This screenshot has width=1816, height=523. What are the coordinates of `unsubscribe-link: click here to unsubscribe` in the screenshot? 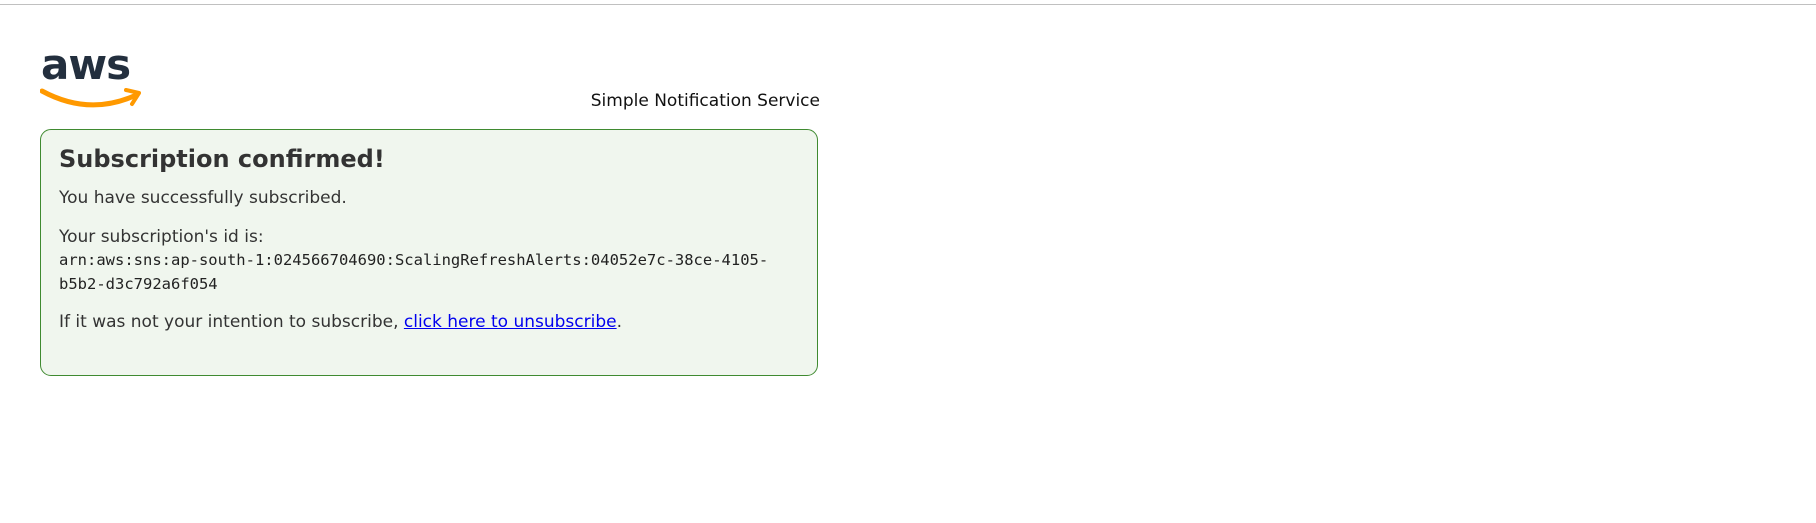 It's located at (510, 322).